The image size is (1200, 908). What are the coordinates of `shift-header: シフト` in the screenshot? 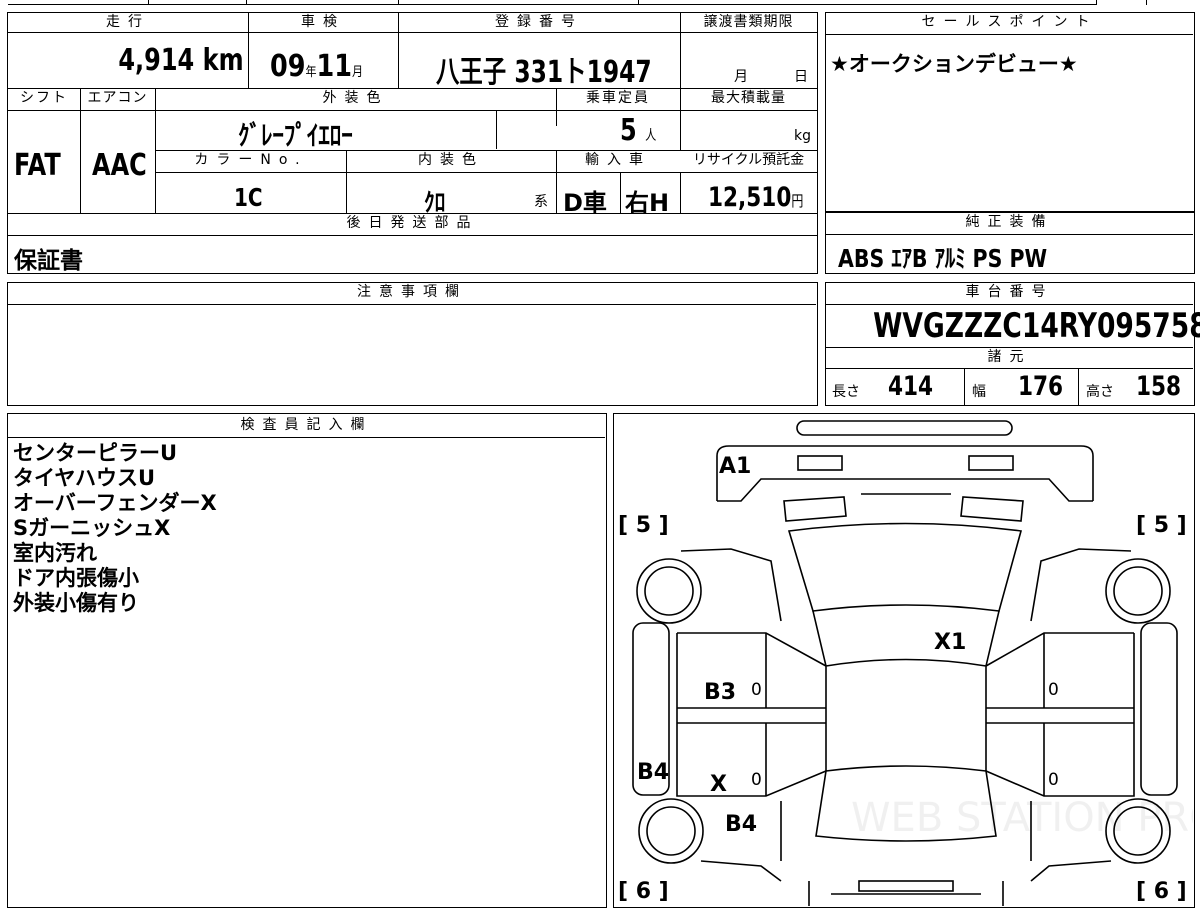 It's located at (44, 100).